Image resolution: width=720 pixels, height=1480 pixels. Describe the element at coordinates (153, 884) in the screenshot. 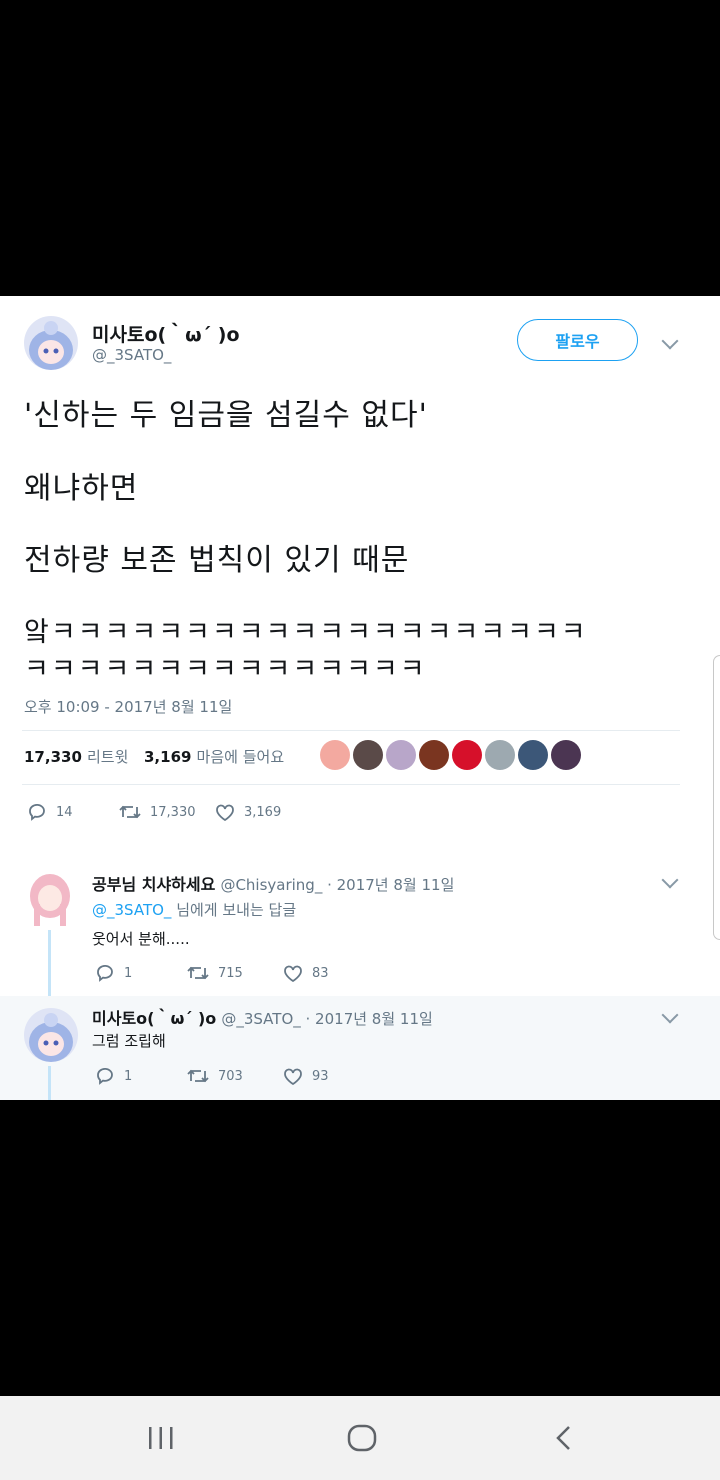

I see `reply-author-name: 공부님 치샤하세요` at that location.